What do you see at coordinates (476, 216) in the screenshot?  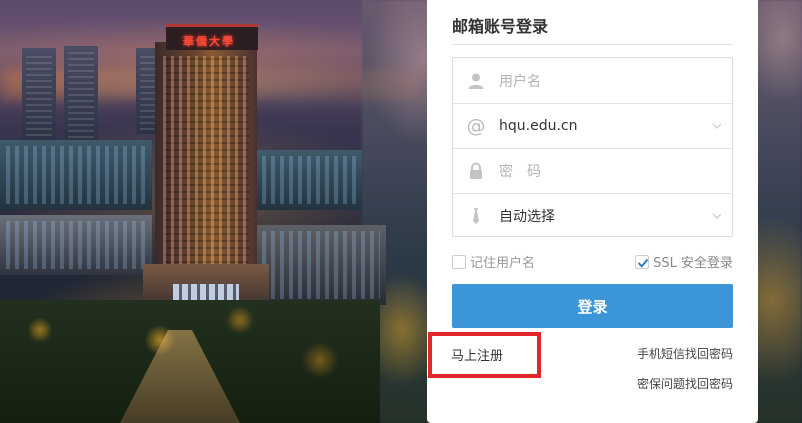 I see `tie-icon` at bounding box center [476, 216].